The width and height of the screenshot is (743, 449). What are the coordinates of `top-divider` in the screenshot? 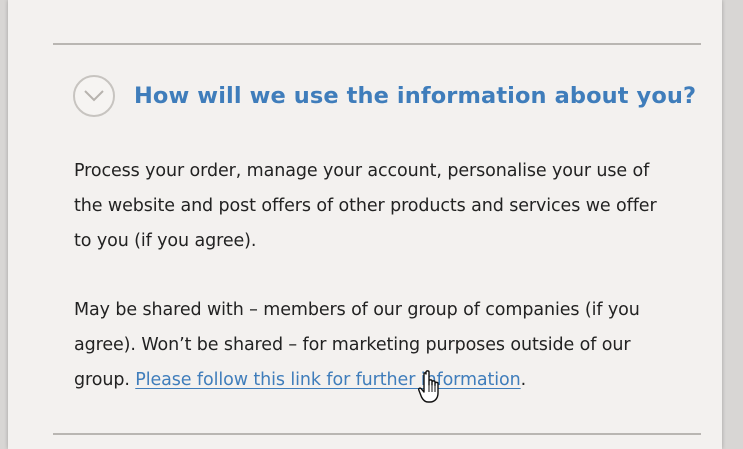 It's located at (377, 44).